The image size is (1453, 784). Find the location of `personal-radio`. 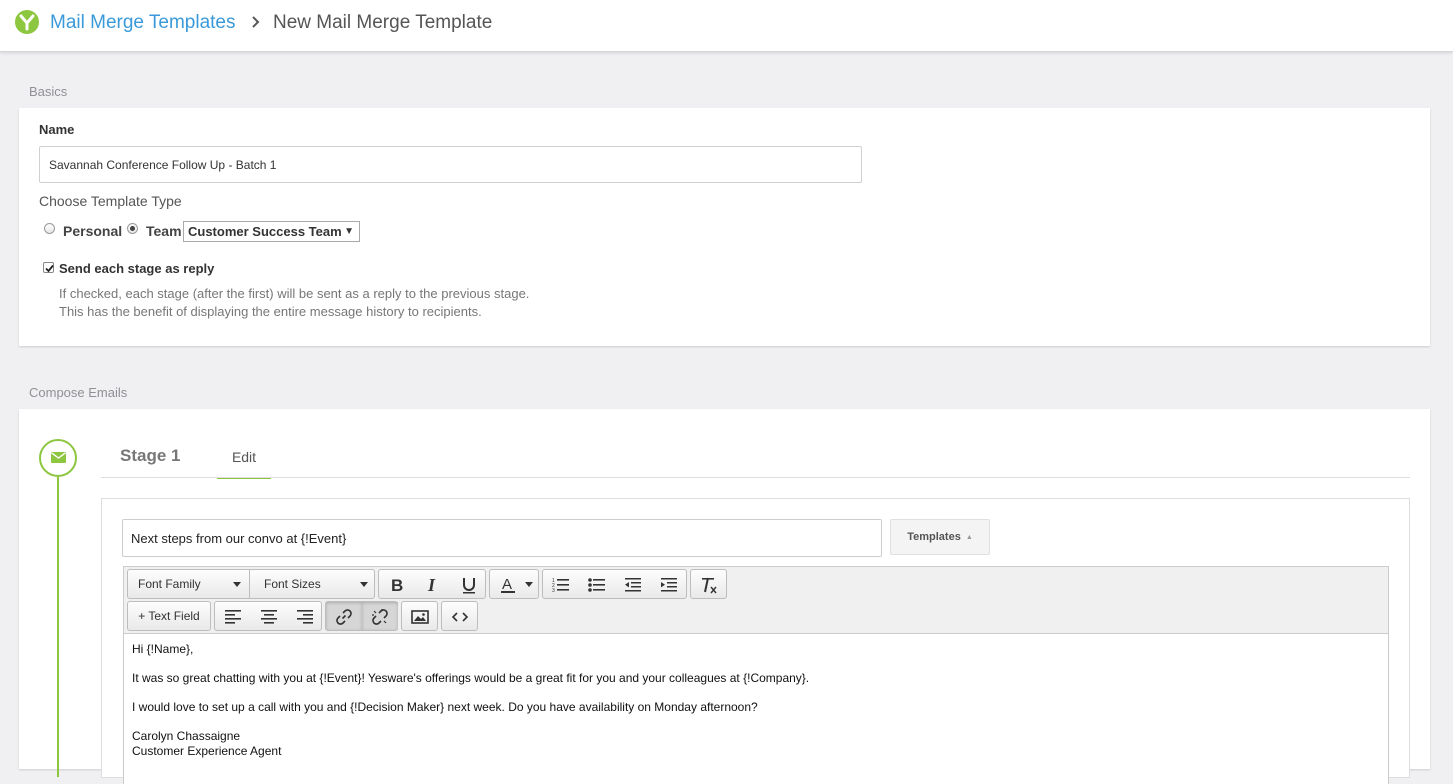

personal-radio is located at coordinates (49, 228).